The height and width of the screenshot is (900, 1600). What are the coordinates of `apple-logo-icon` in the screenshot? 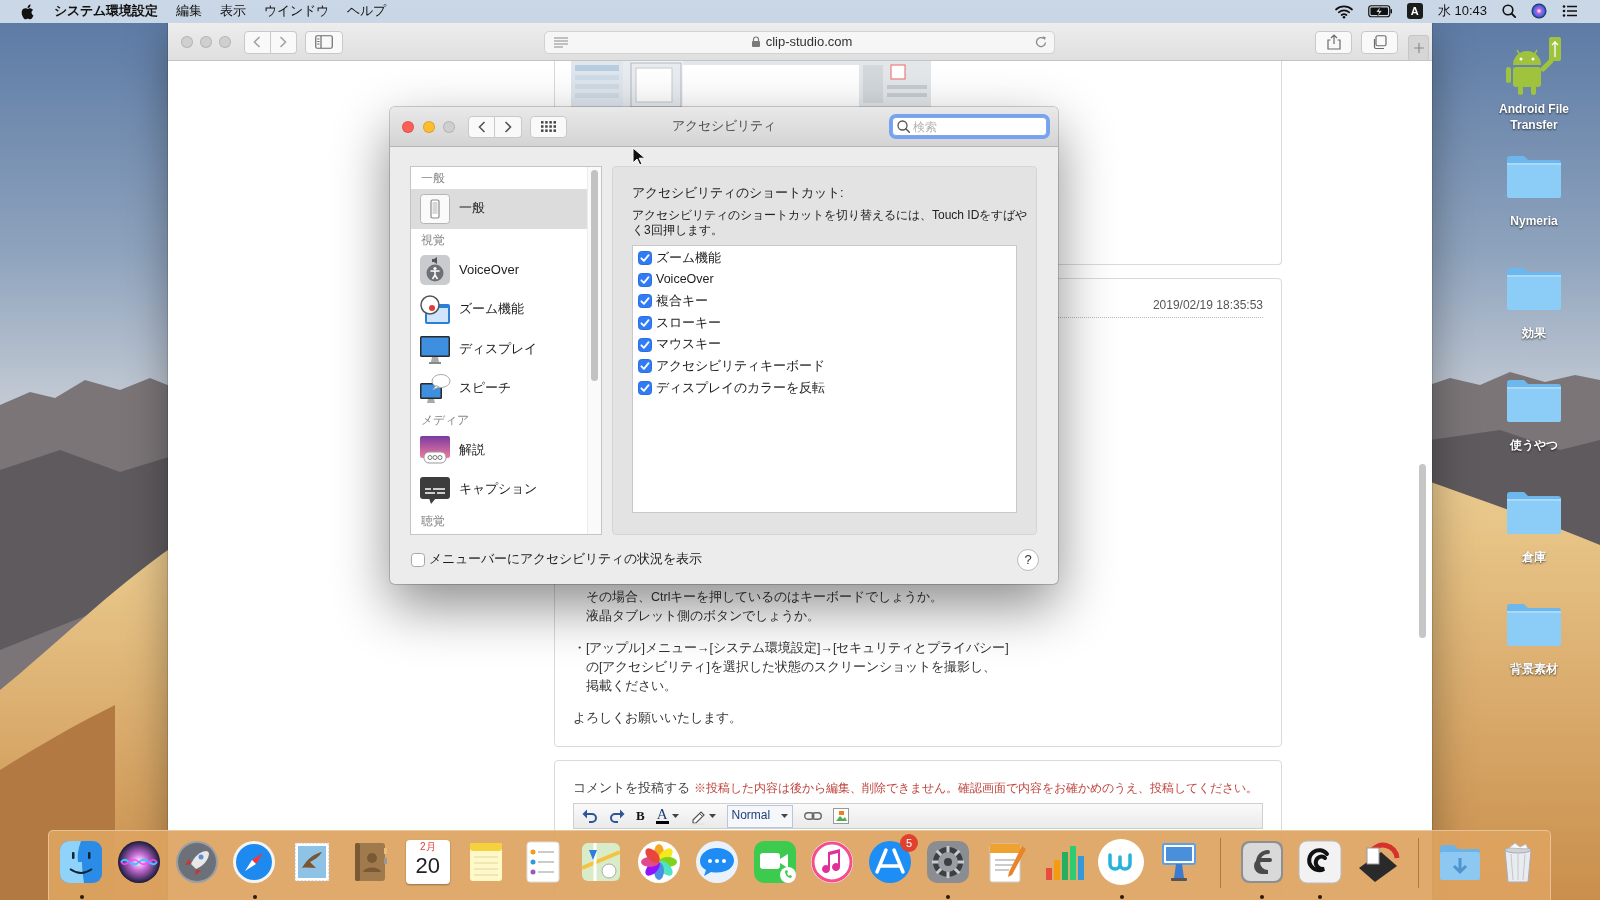 It's located at (27, 11).